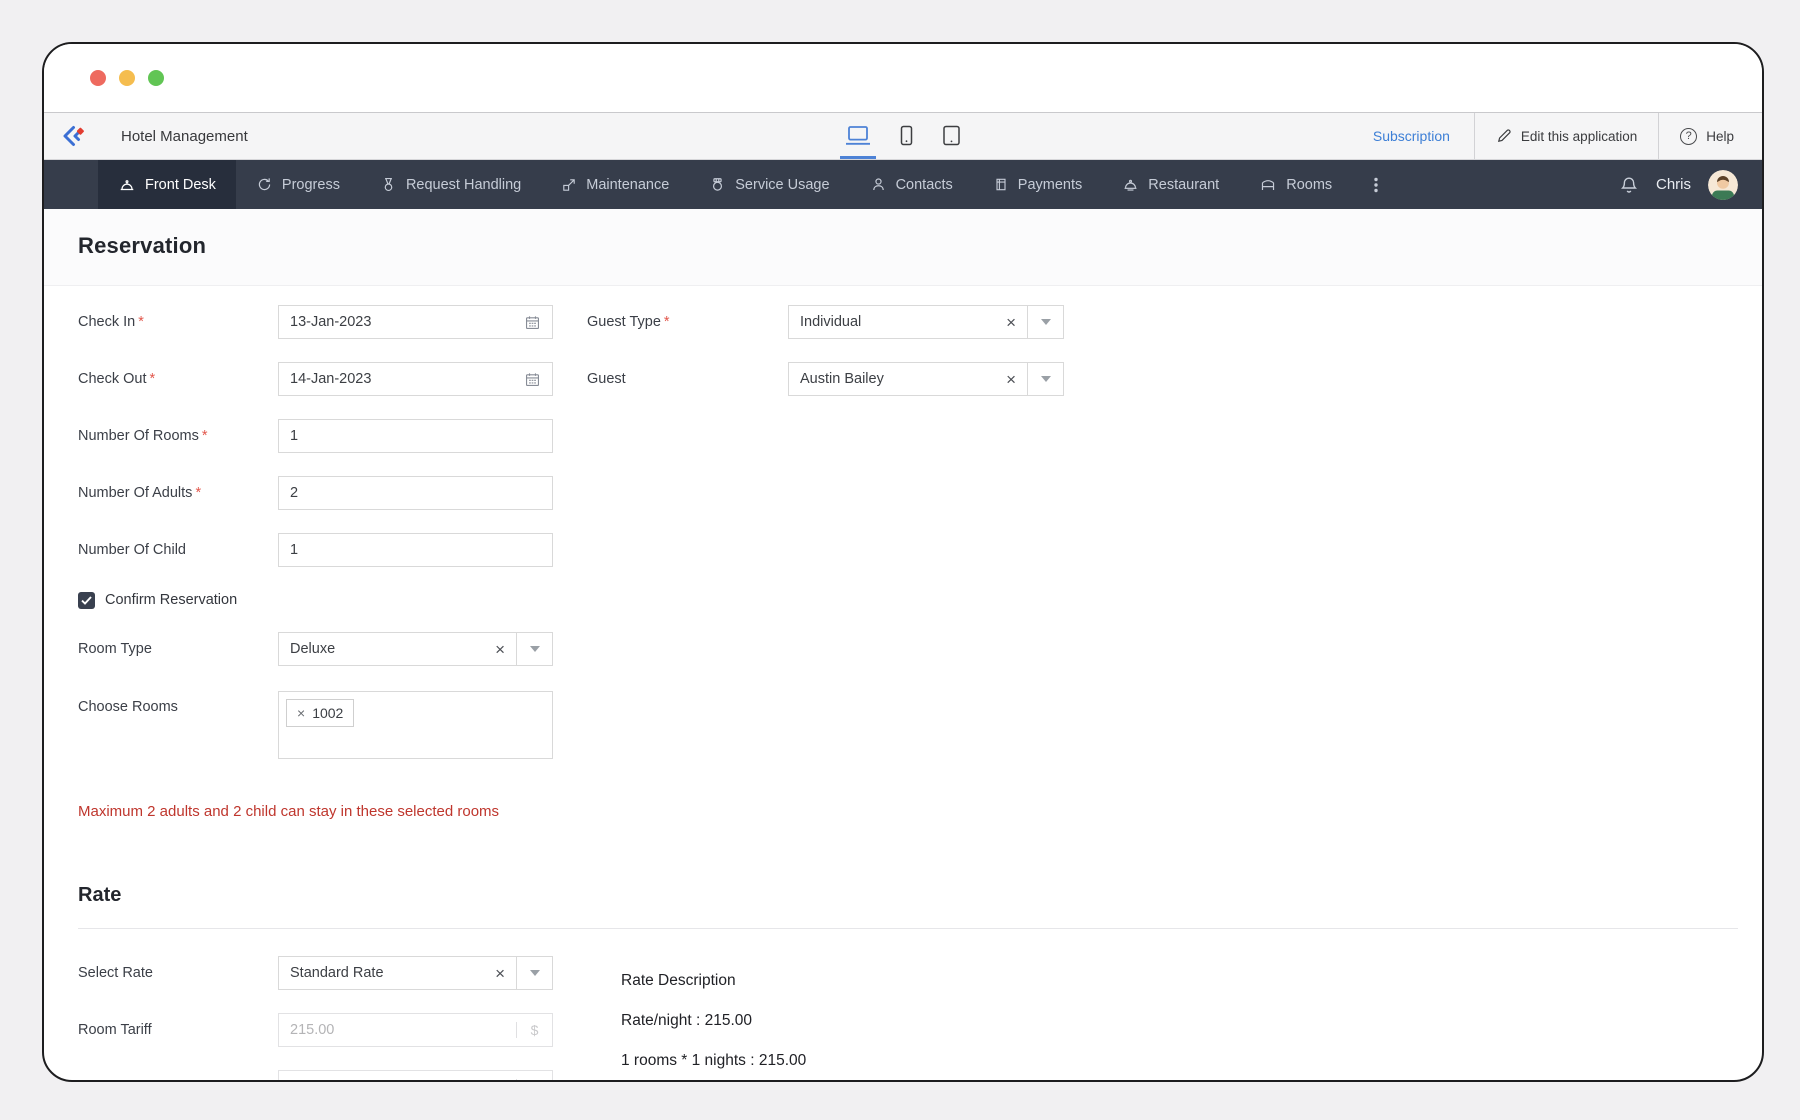  What do you see at coordinates (1723, 184) in the screenshot?
I see `user-avatar` at bounding box center [1723, 184].